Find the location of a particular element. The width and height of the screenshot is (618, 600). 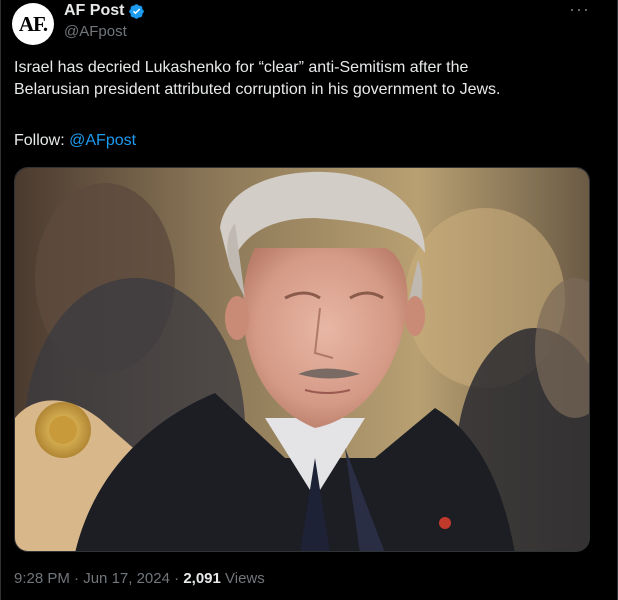

follow-line: Follow: @AFpost is located at coordinates (75, 141).